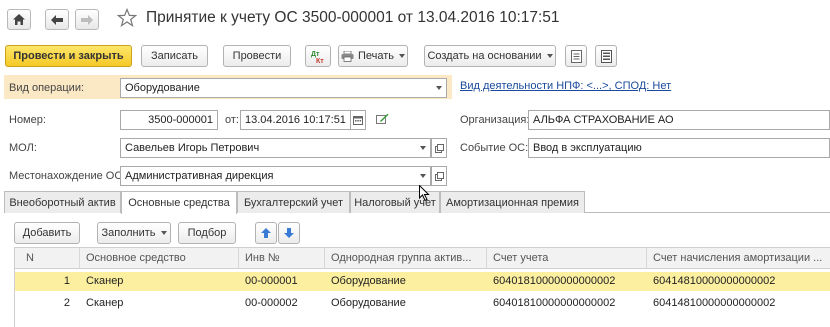  Describe the element at coordinates (295, 120) in the screenshot. I see `date-field: 13.04.2016 10:17:51` at that location.